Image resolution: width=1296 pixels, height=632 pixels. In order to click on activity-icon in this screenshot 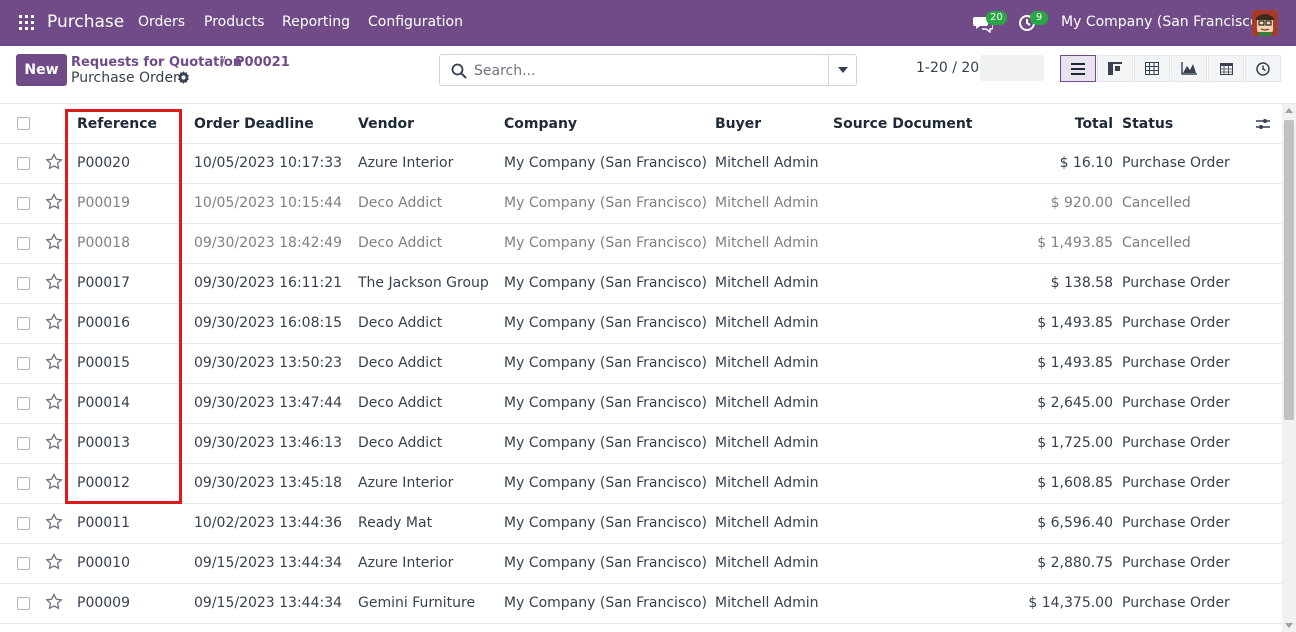, I will do `click(1263, 68)`.